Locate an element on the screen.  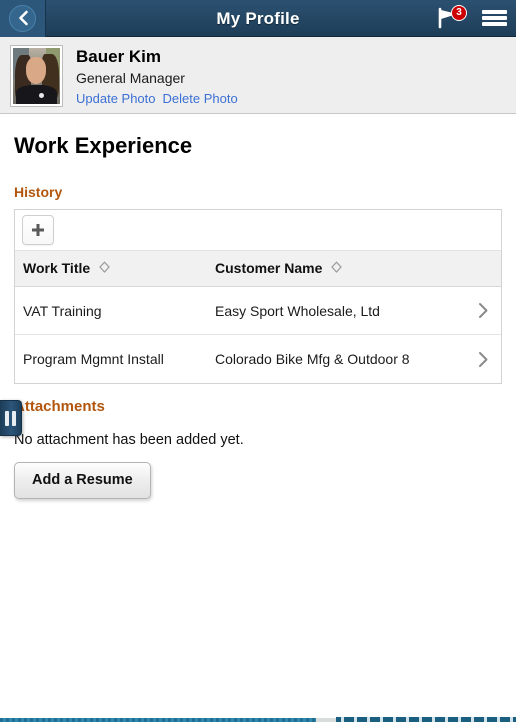
table-row: VAT Training Easy Sport Wholesale, Ltd is located at coordinates (258, 310).